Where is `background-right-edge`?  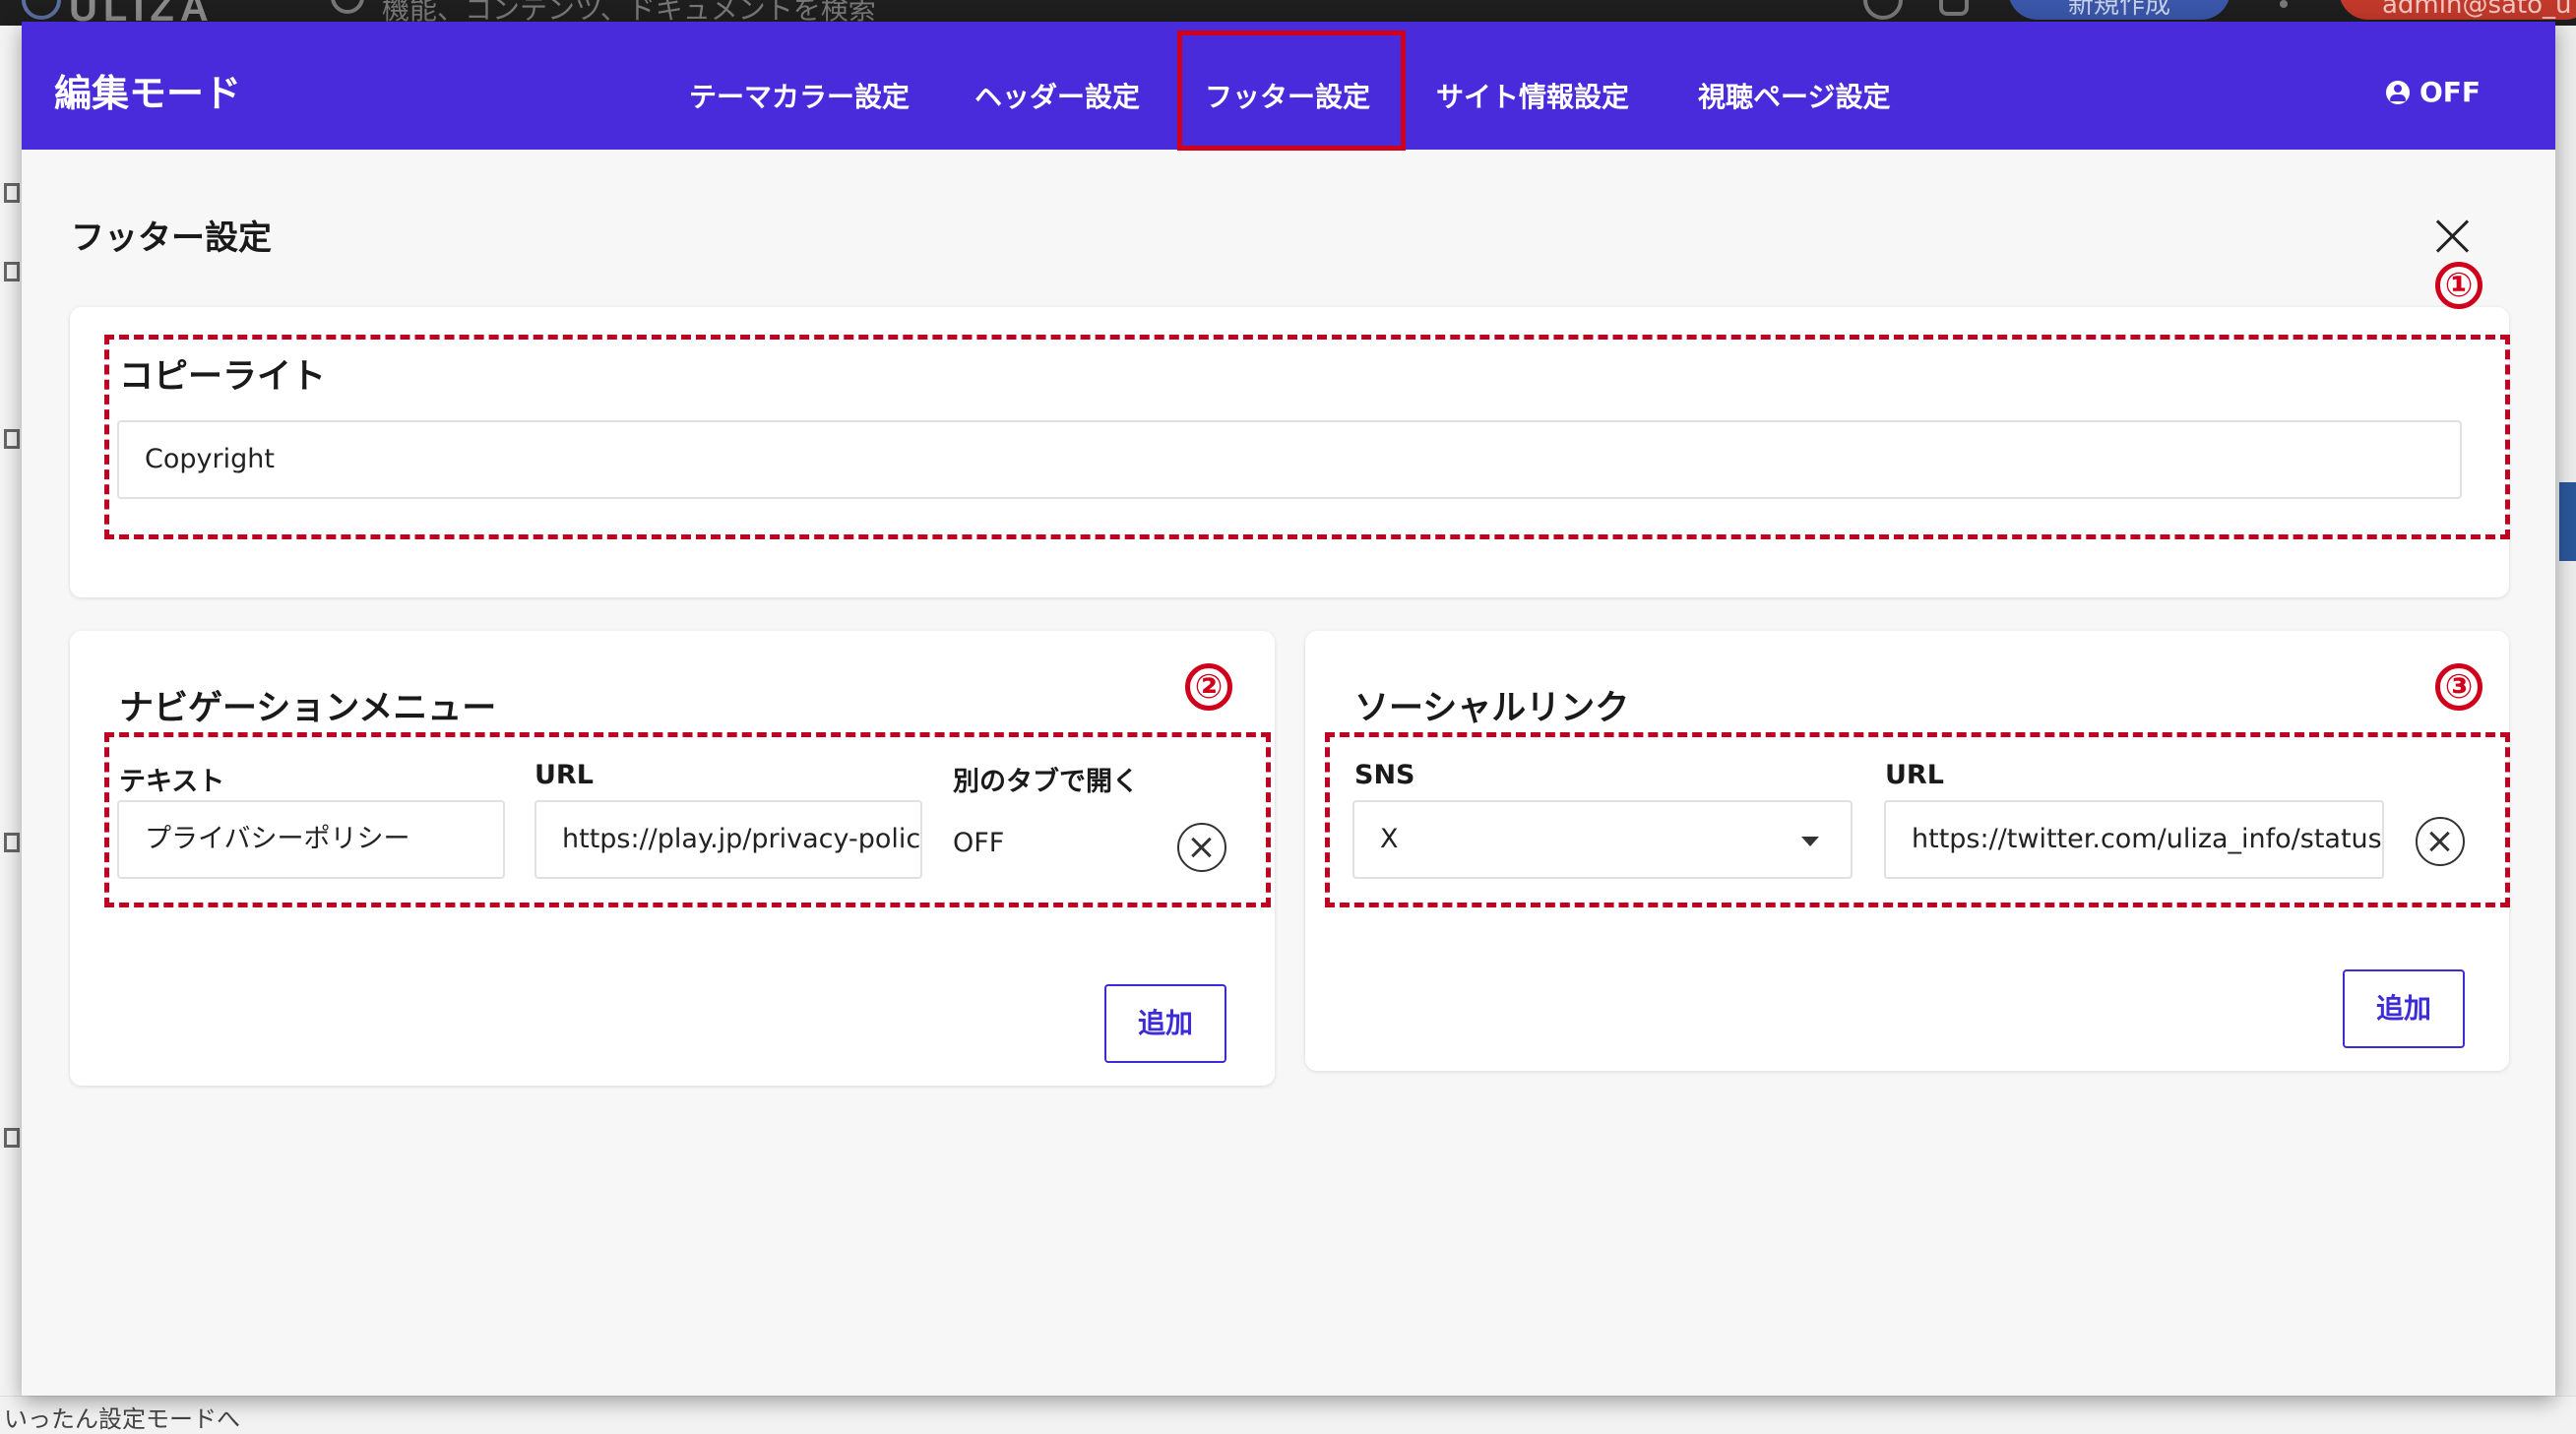
background-right-edge is located at coordinates (2566, 714).